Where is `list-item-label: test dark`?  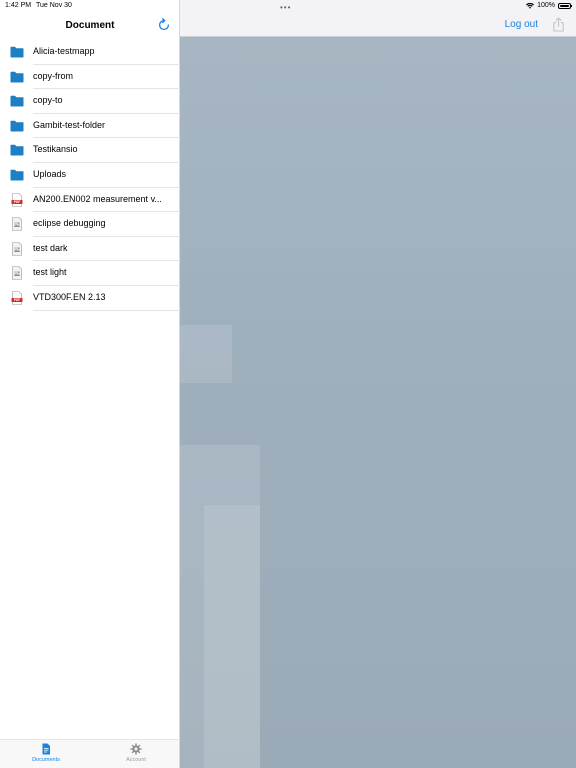
list-item-label: test dark is located at coordinates (50, 247).